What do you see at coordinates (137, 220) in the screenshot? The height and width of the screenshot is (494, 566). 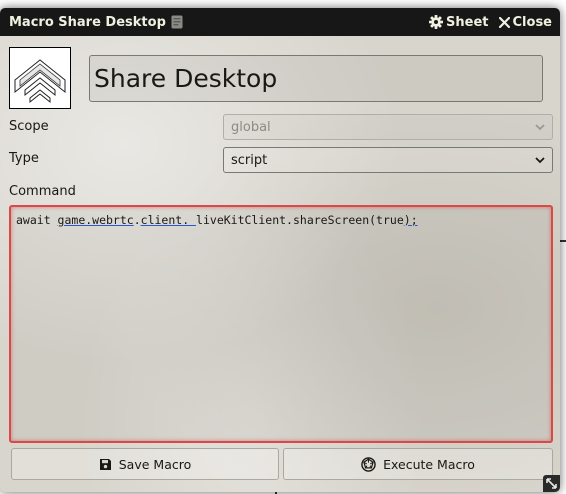 I see `command-text: .` at bounding box center [137, 220].